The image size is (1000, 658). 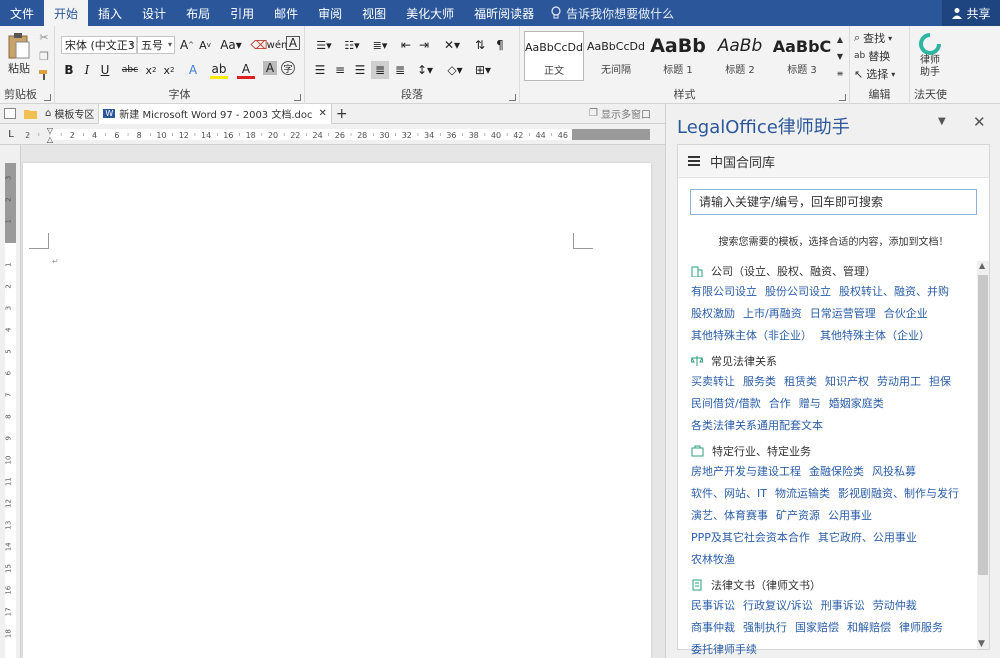 I want to click on category-link: 行政复议/诉讼, so click(x=778, y=606).